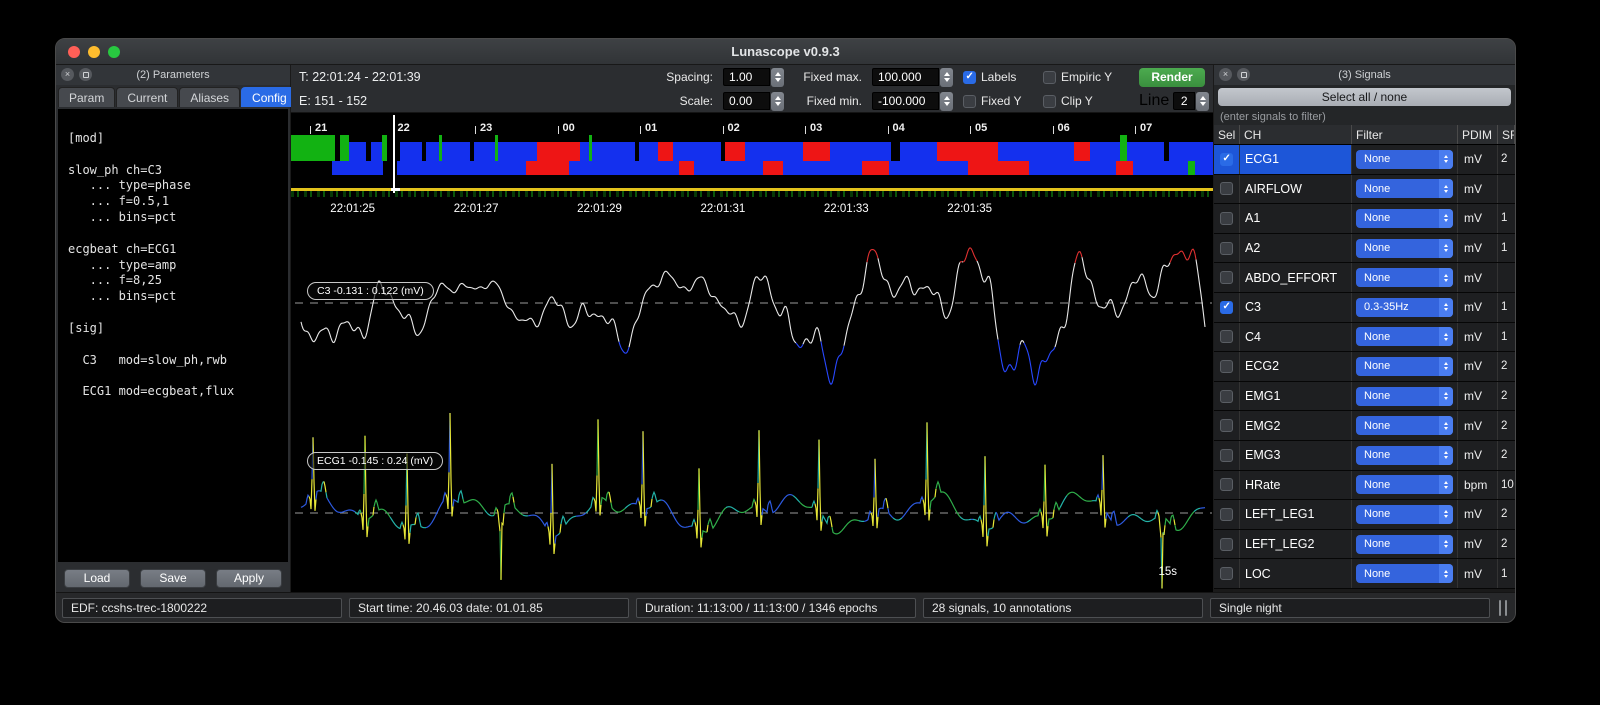 The image size is (1600, 705). What do you see at coordinates (753, 77) in the screenshot?
I see `spacing-spinbox: 1.00` at bounding box center [753, 77].